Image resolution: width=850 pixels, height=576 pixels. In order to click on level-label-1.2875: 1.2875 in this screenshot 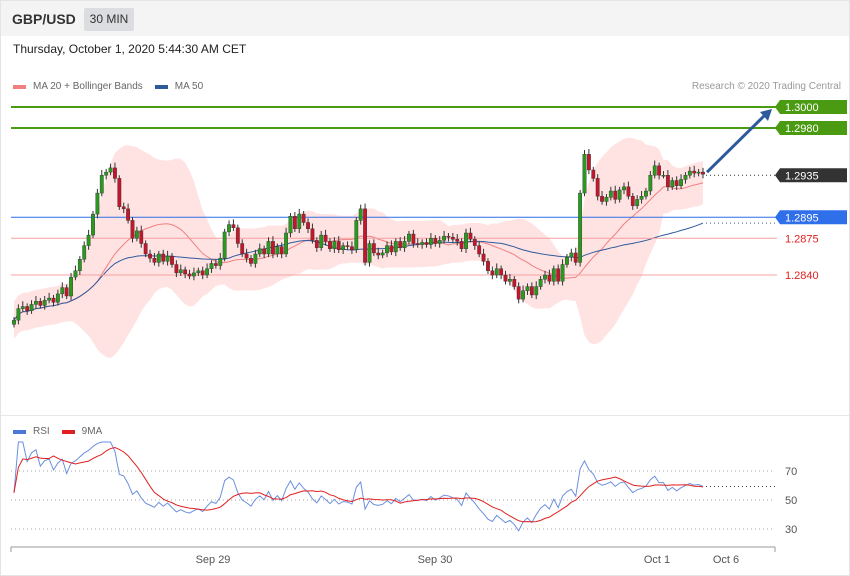, I will do `click(802, 239)`.